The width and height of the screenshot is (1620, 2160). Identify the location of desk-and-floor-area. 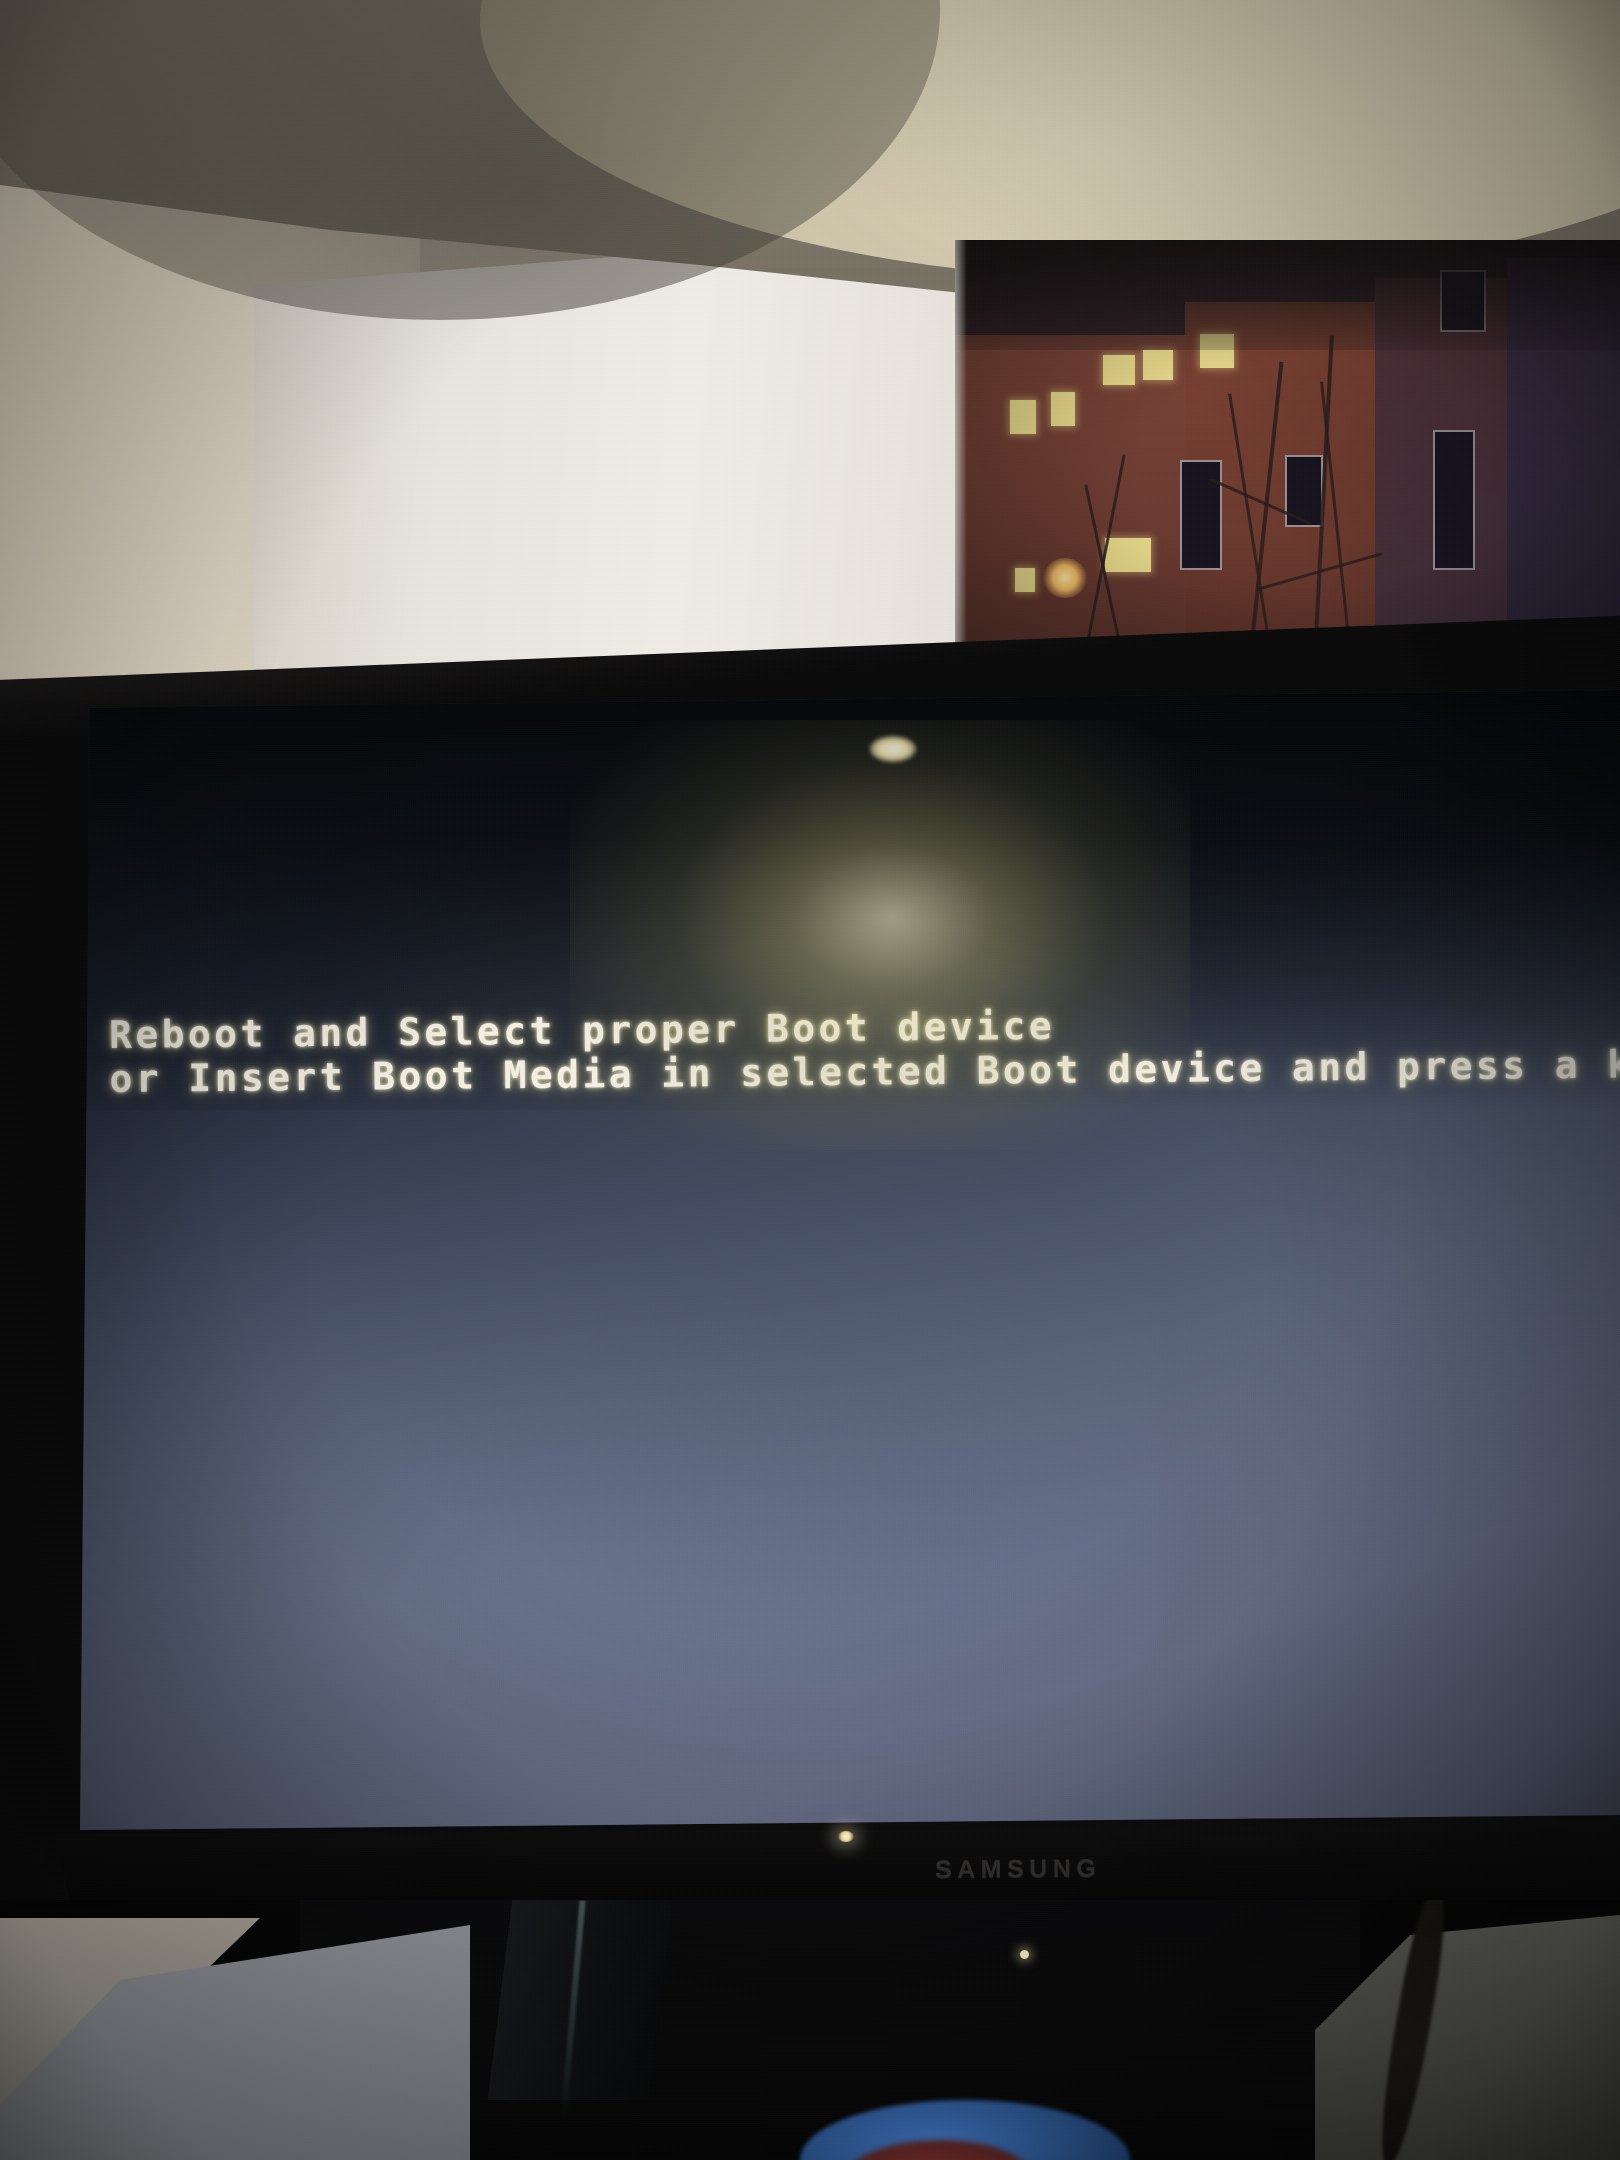
(810, 2030).